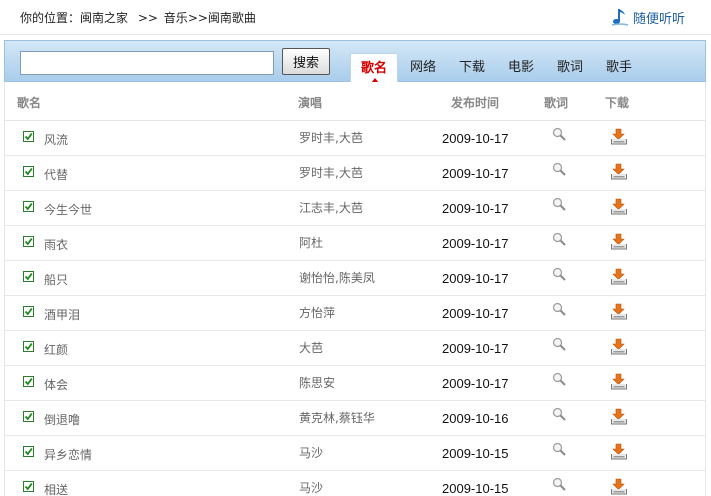 This screenshot has width=711, height=496. I want to click on song-title-link: 酒甲泪, so click(62, 314).